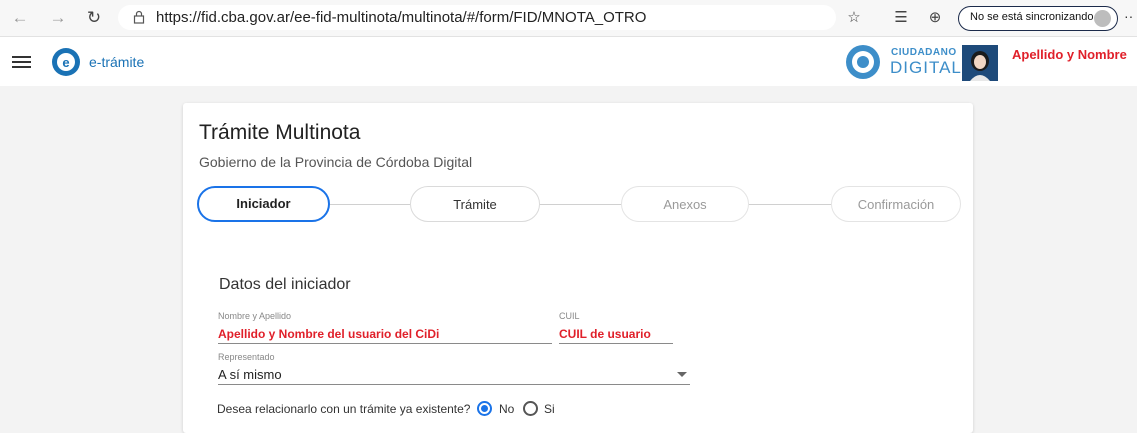  Describe the element at coordinates (58, 18) in the screenshot. I see `forward-icon: →` at that location.